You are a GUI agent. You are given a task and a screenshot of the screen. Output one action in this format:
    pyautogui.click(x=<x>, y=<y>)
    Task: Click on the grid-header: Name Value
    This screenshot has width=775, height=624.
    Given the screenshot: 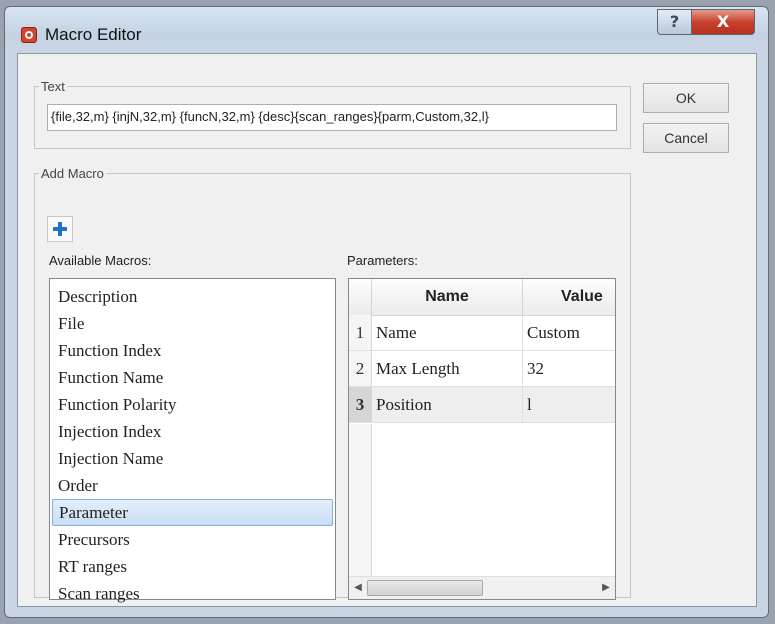 What is the action you would take?
    pyautogui.click(x=482, y=297)
    